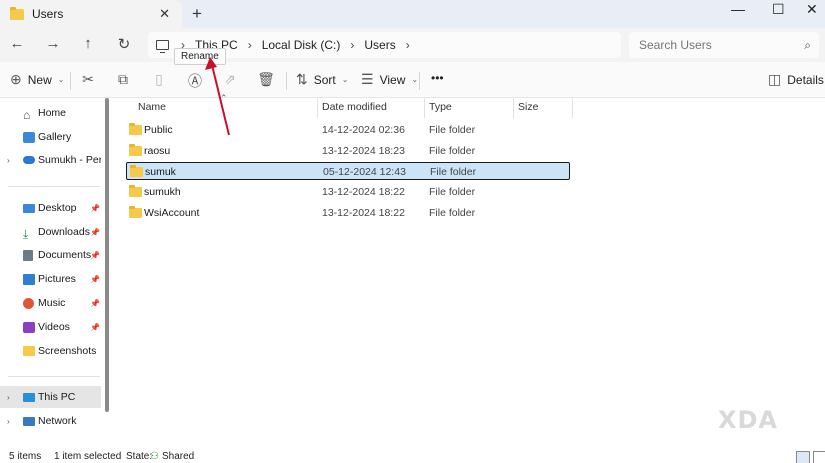 The image size is (825, 463). I want to click on sort-icon: ⇅, so click(302, 79).